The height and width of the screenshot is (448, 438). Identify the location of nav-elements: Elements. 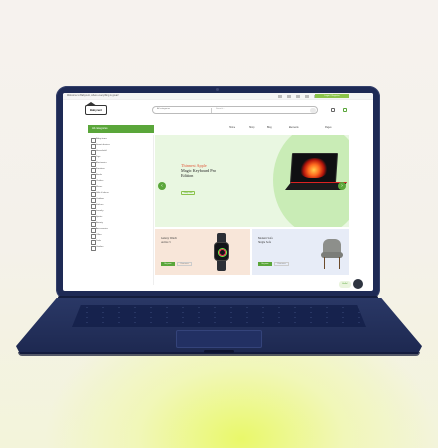
(294, 128).